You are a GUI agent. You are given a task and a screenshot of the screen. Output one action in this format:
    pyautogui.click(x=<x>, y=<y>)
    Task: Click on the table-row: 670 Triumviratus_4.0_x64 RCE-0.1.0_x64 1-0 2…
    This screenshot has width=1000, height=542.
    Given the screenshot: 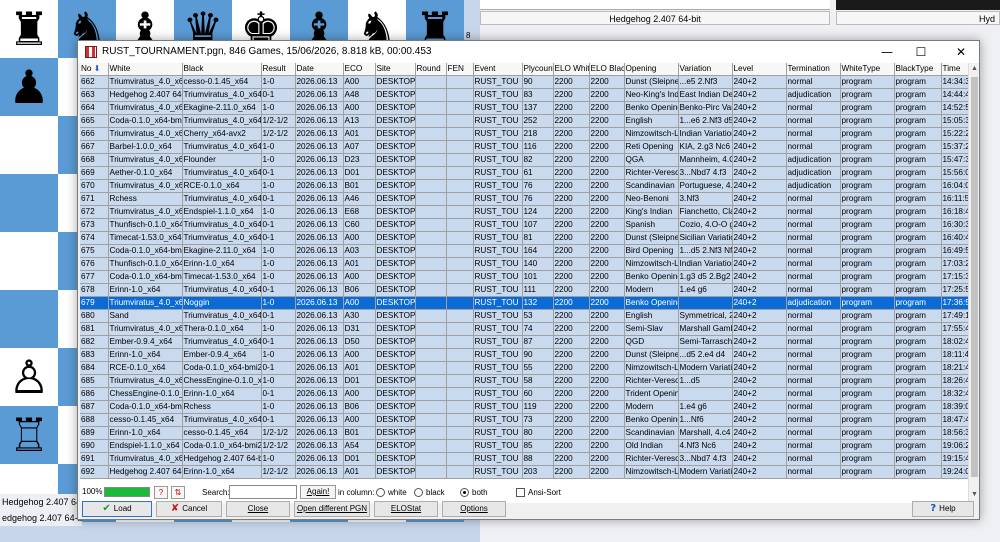 What is the action you would take?
    pyautogui.click(x=524, y=186)
    